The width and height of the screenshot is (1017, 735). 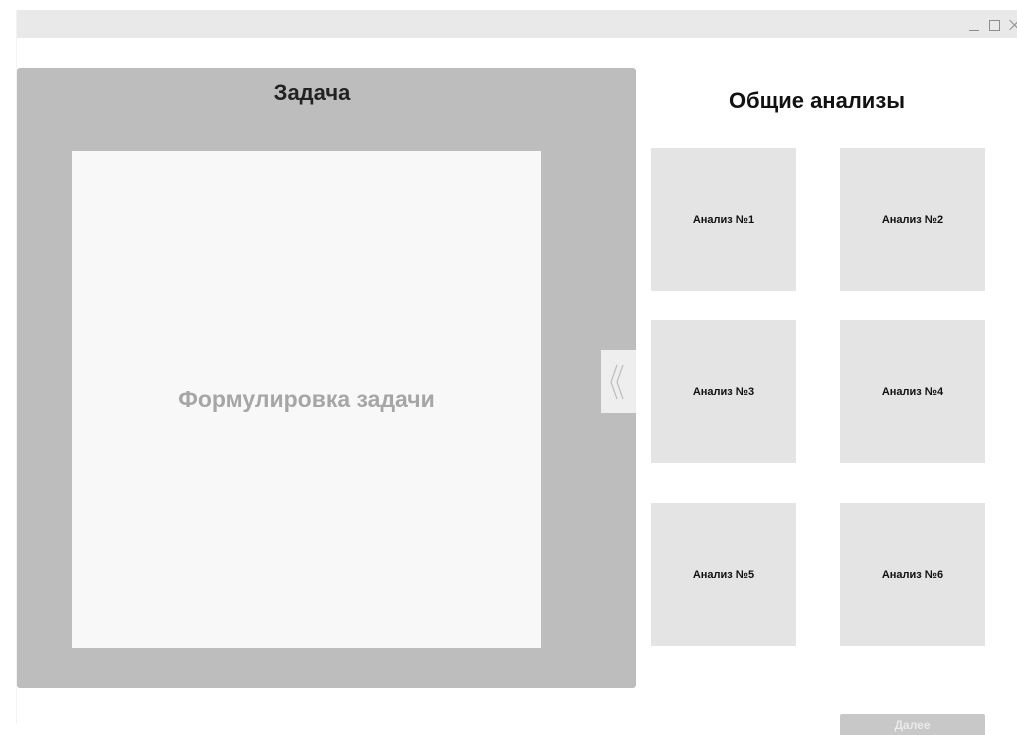 I want to click on collapse-panel-button, so click(x=618, y=381).